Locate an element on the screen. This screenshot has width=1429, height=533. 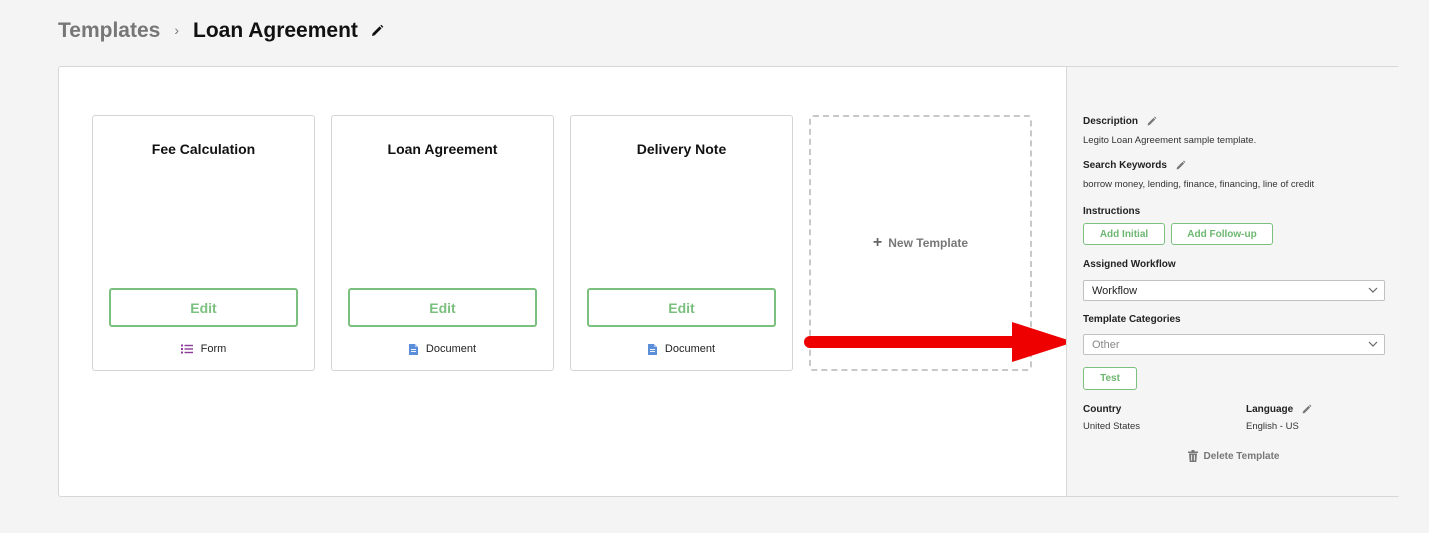
language-value: English - US is located at coordinates (1272, 426).